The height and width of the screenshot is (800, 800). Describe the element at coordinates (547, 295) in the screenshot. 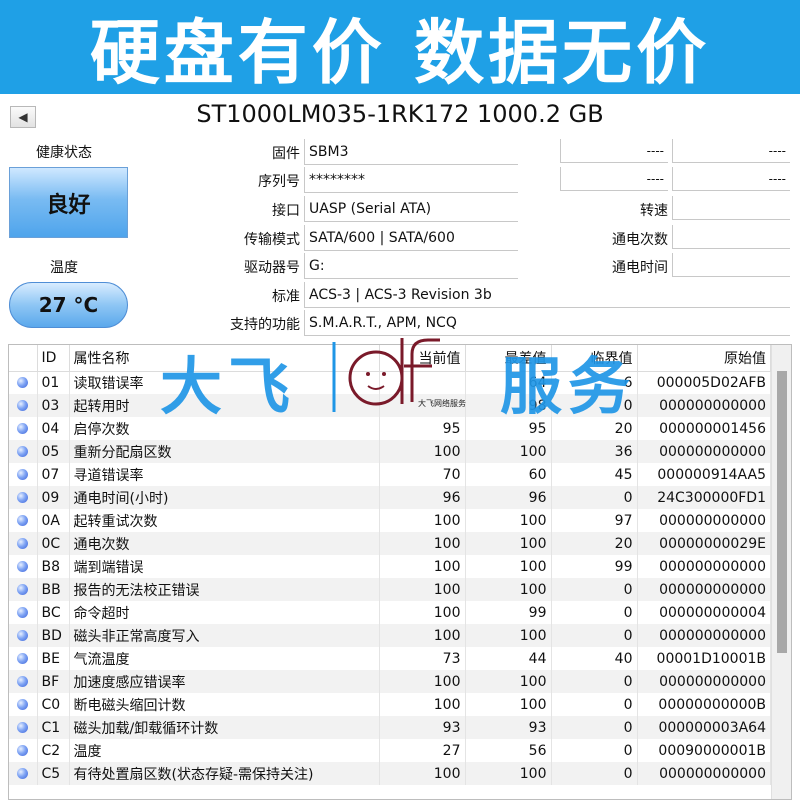

I see `standard-value: ACS-3 | ACS-3 Revision 3b` at that location.